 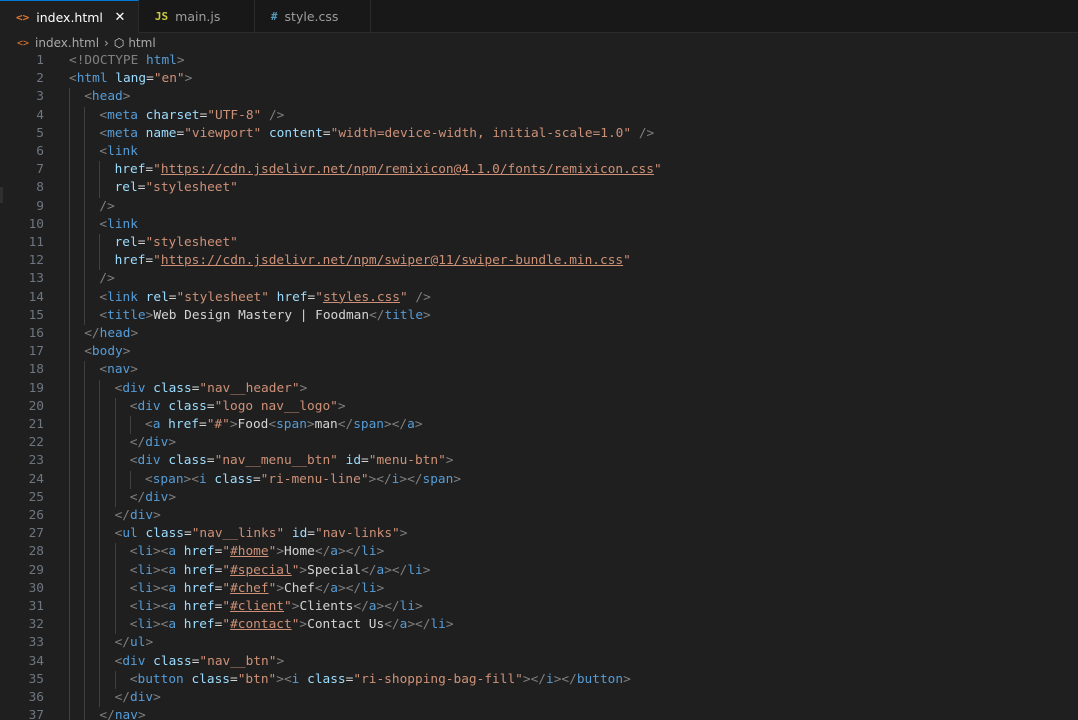 I want to click on code-text: />, so click(x=106, y=207).